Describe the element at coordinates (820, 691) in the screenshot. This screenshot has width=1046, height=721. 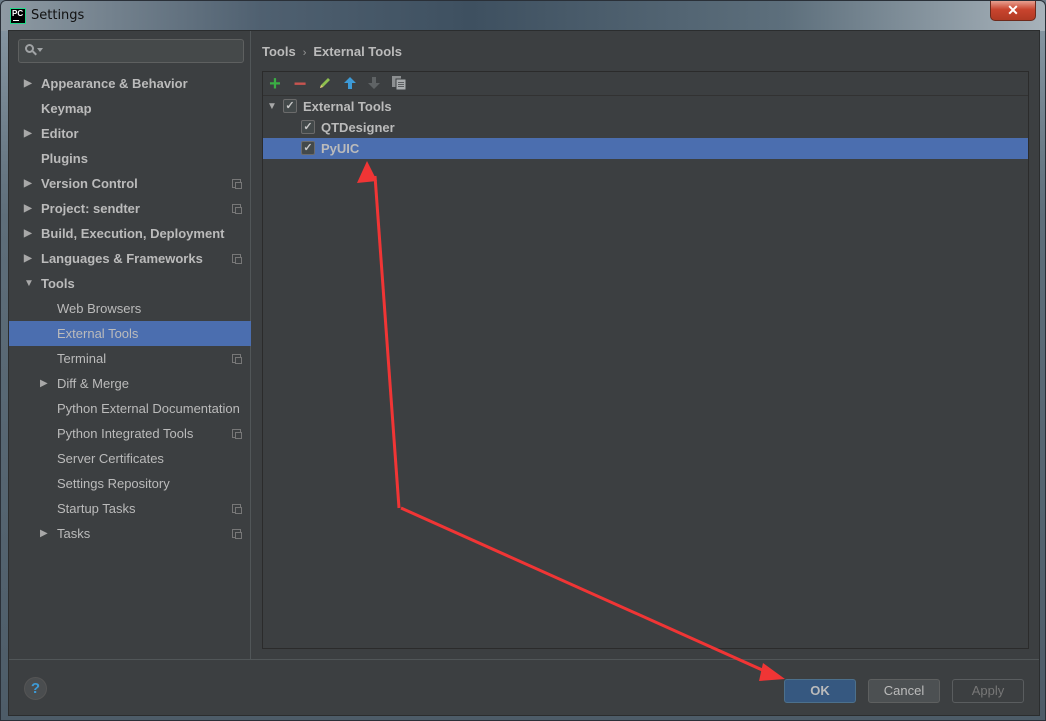
I see `ok-button: OK` at that location.